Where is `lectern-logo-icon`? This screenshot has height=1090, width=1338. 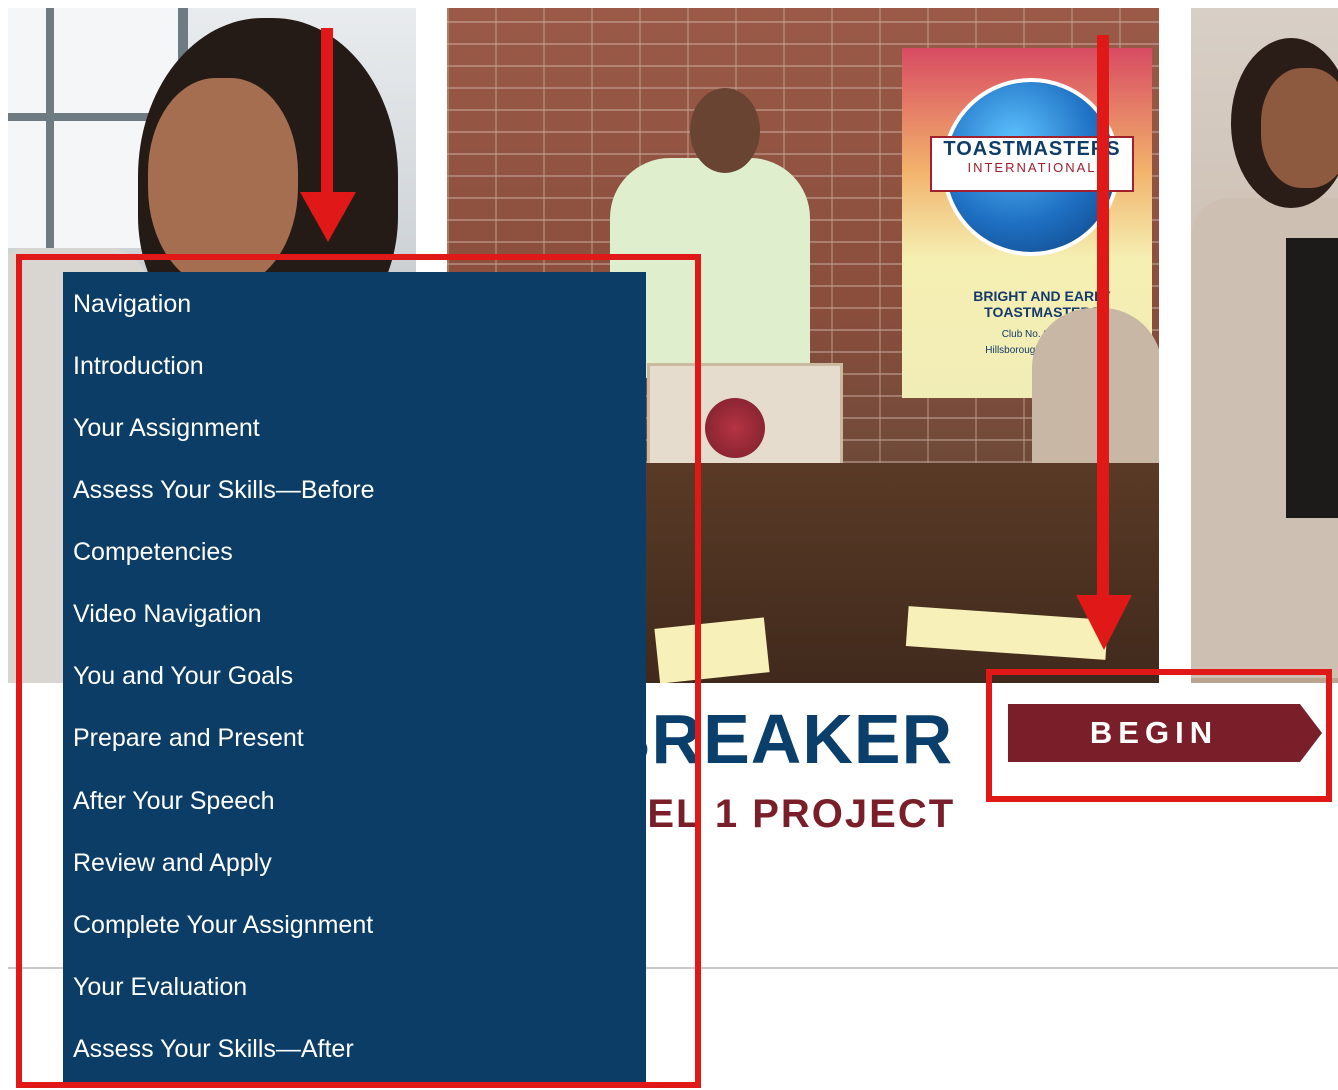 lectern-logo-icon is located at coordinates (735, 428).